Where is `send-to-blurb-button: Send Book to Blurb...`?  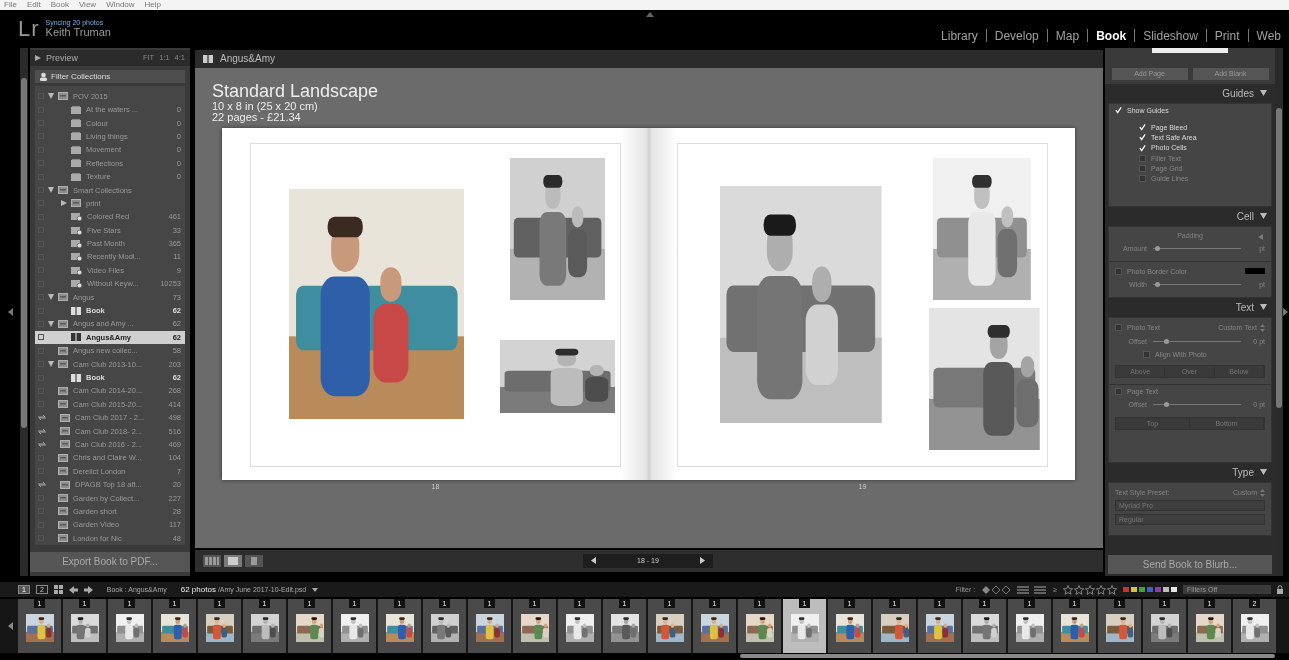 send-to-blurb-button: Send Book to Blurb... is located at coordinates (1190, 564).